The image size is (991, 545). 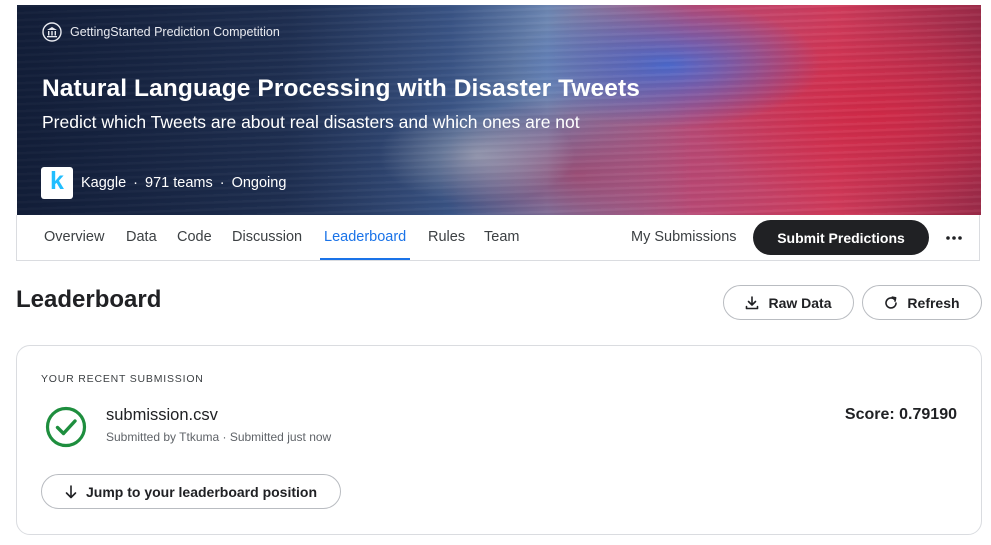 I want to click on tab-team: Team, so click(x=501, y=237).